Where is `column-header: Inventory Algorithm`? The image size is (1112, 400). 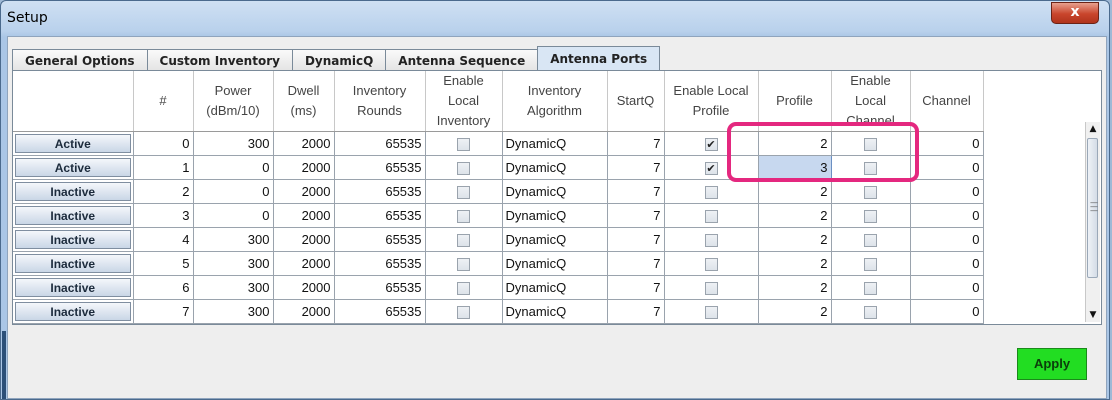
column-header: Inventory Algorithm is located at coordinates (555, 101).